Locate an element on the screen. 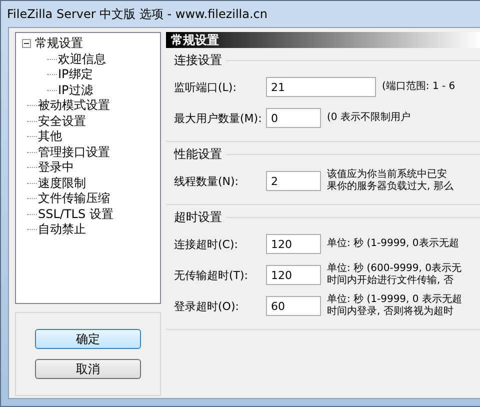 This screenshot has height=407, width=480. hint-text: (端口范围: 1 - 6 is located at coordinates (419, 87).